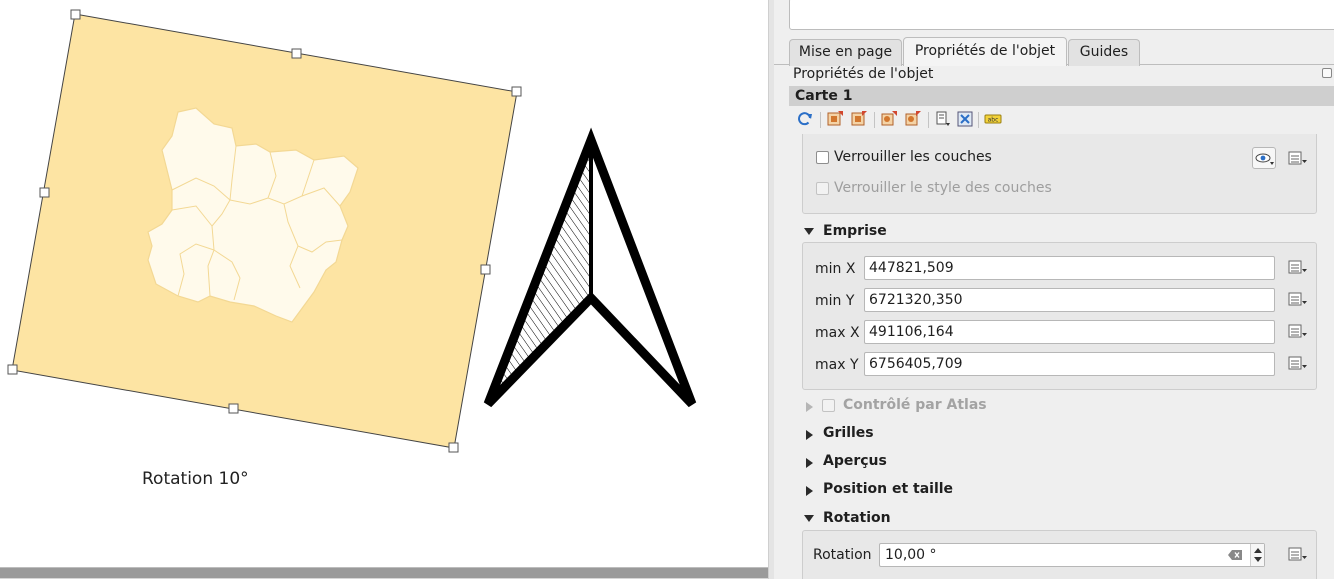 This screenshot has height=579, width=1334. Describe the element at coordinates (1059, 174) in the screenshot. I see `layers-group-box` at that location.